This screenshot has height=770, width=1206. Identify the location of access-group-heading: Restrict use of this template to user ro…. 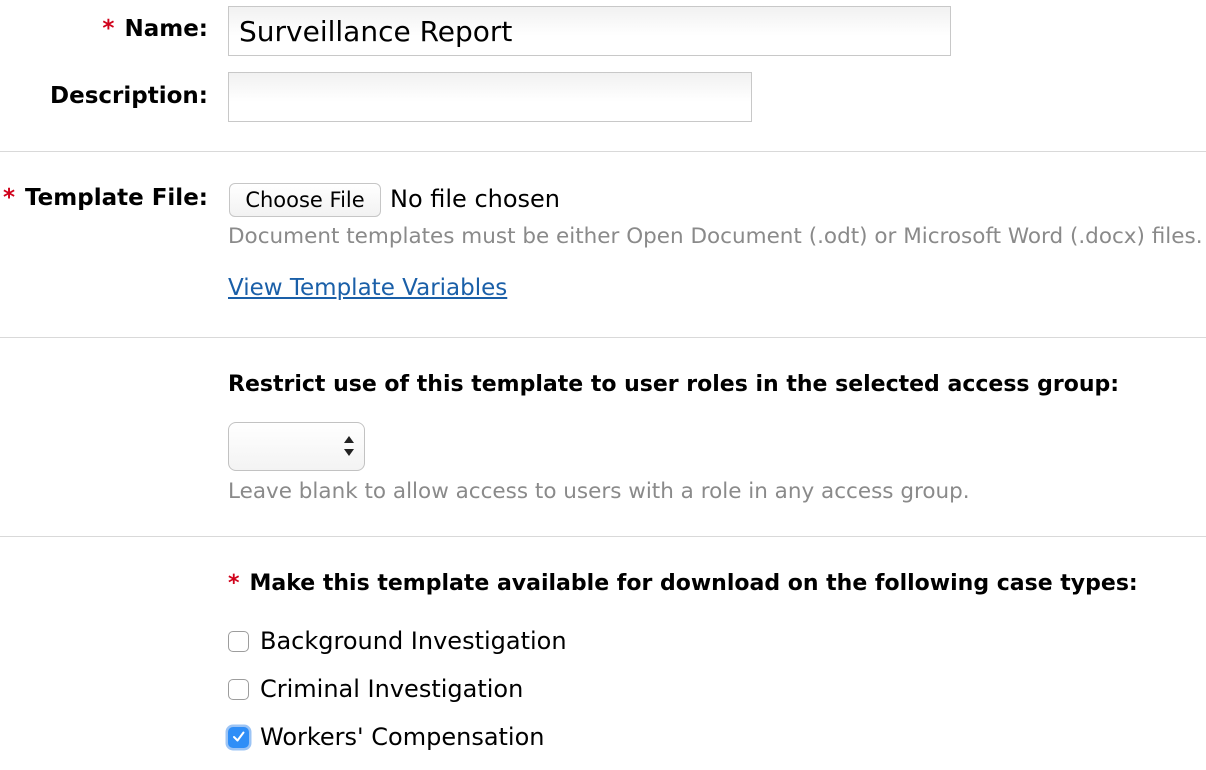
(674, 384).